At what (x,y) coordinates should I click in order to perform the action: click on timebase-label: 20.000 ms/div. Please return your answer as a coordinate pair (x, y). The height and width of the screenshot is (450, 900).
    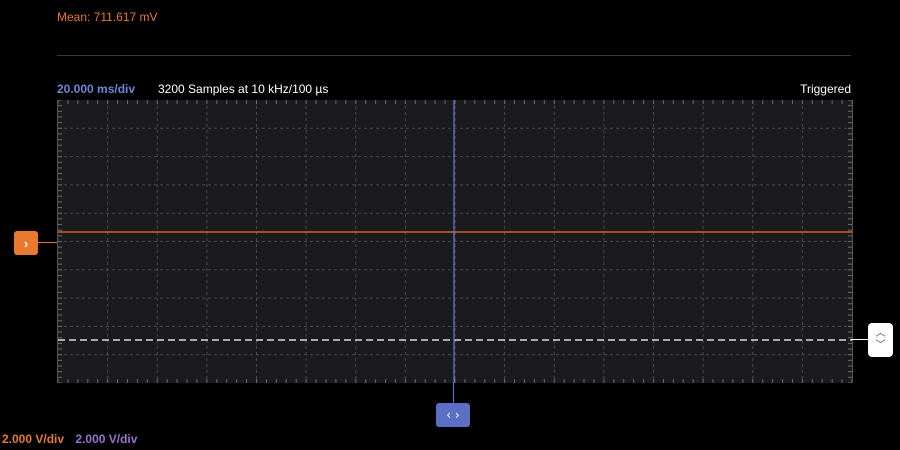
    Looking at the image, I should click on (96, 89).